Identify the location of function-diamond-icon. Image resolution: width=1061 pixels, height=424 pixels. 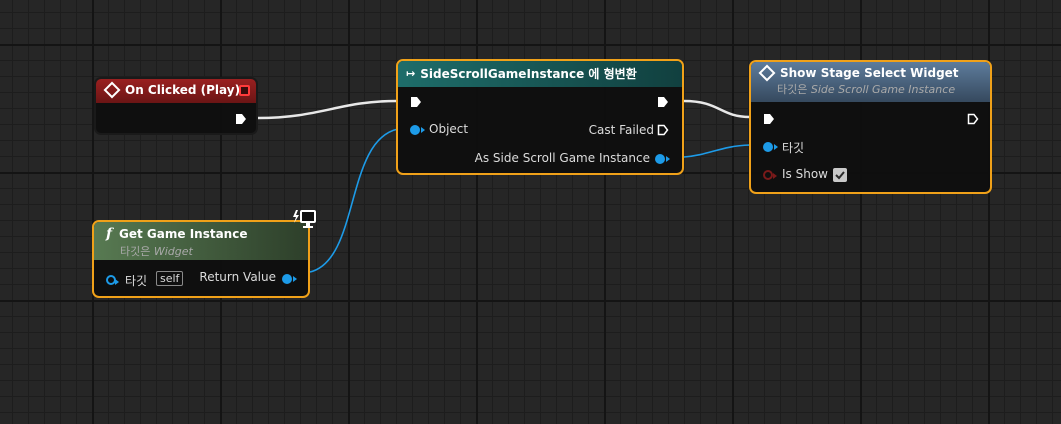
(767, 73).